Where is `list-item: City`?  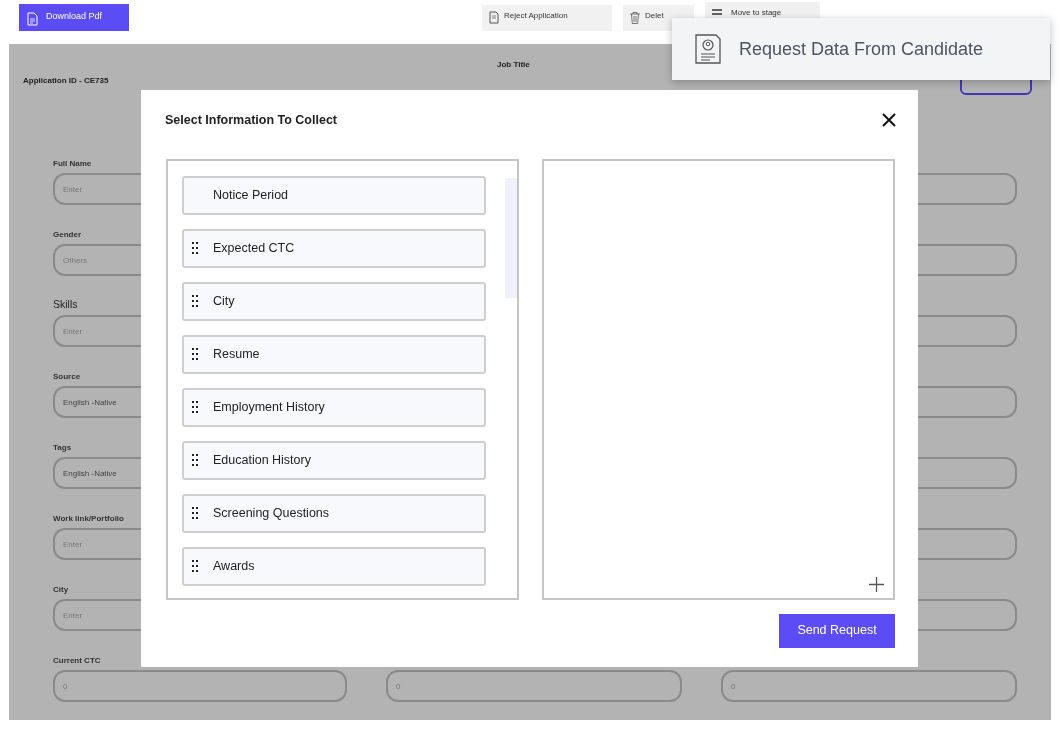 list-item: City is located at coordinates (334, 301).